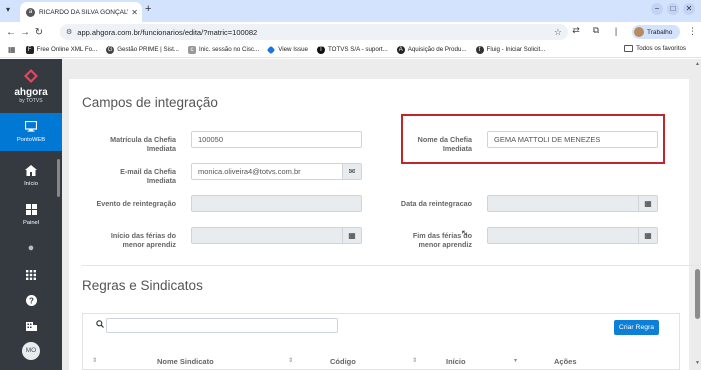 This screenshot has height=370, width=701. I want to click on scroll-down-icon: ▼, so click(697, 363).